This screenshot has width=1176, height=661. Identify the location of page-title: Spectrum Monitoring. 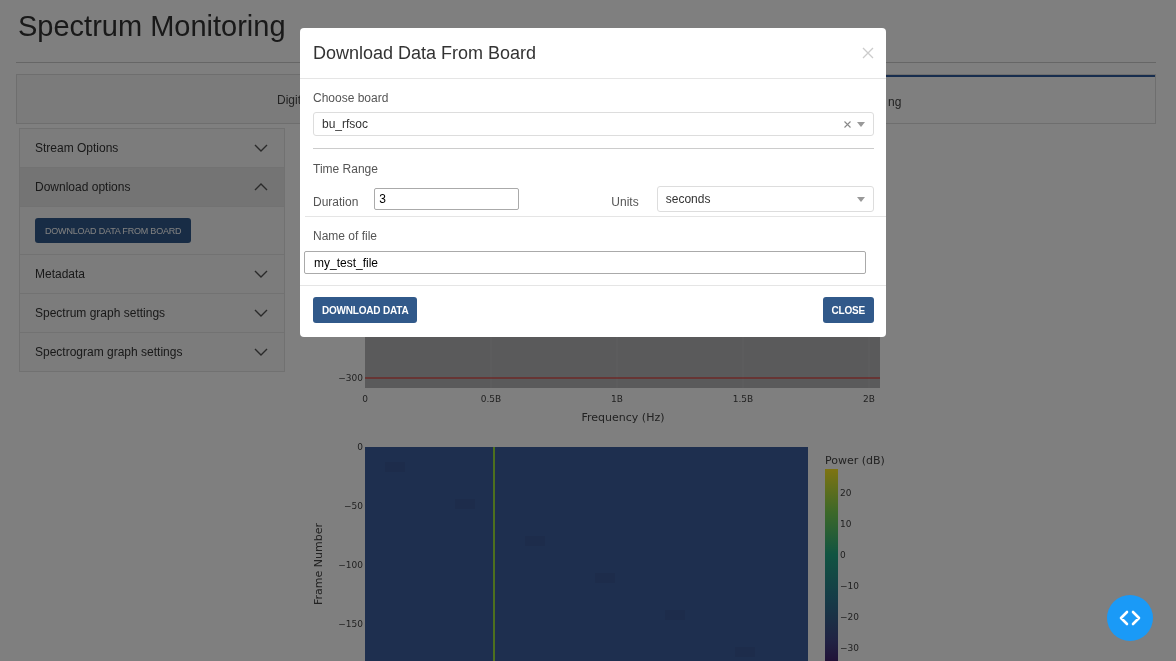
(152, 26).